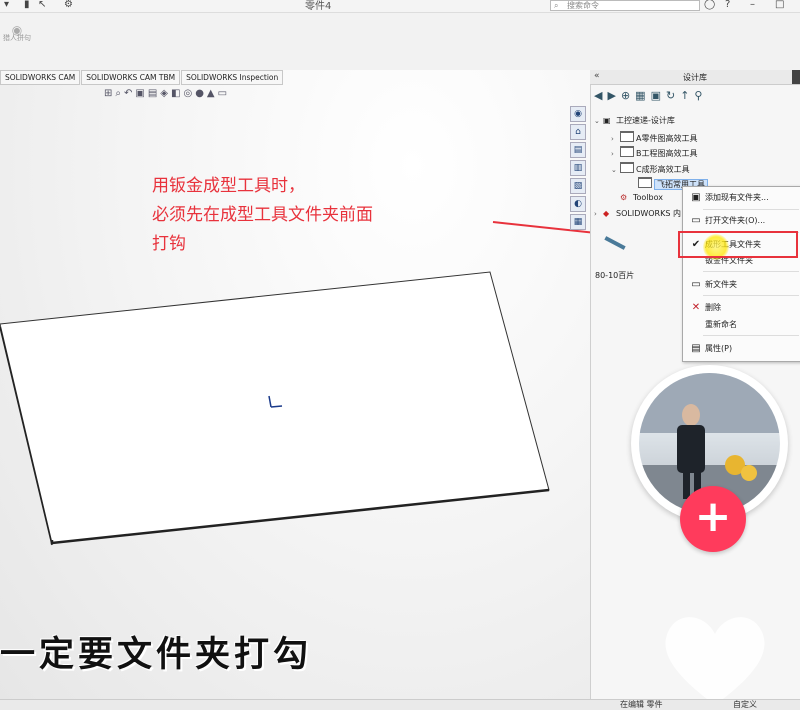  What do you see at coordinates (670, 95) in the screenshot?
I see `refresh-icon: ↻` at bounding box center [670, 95].